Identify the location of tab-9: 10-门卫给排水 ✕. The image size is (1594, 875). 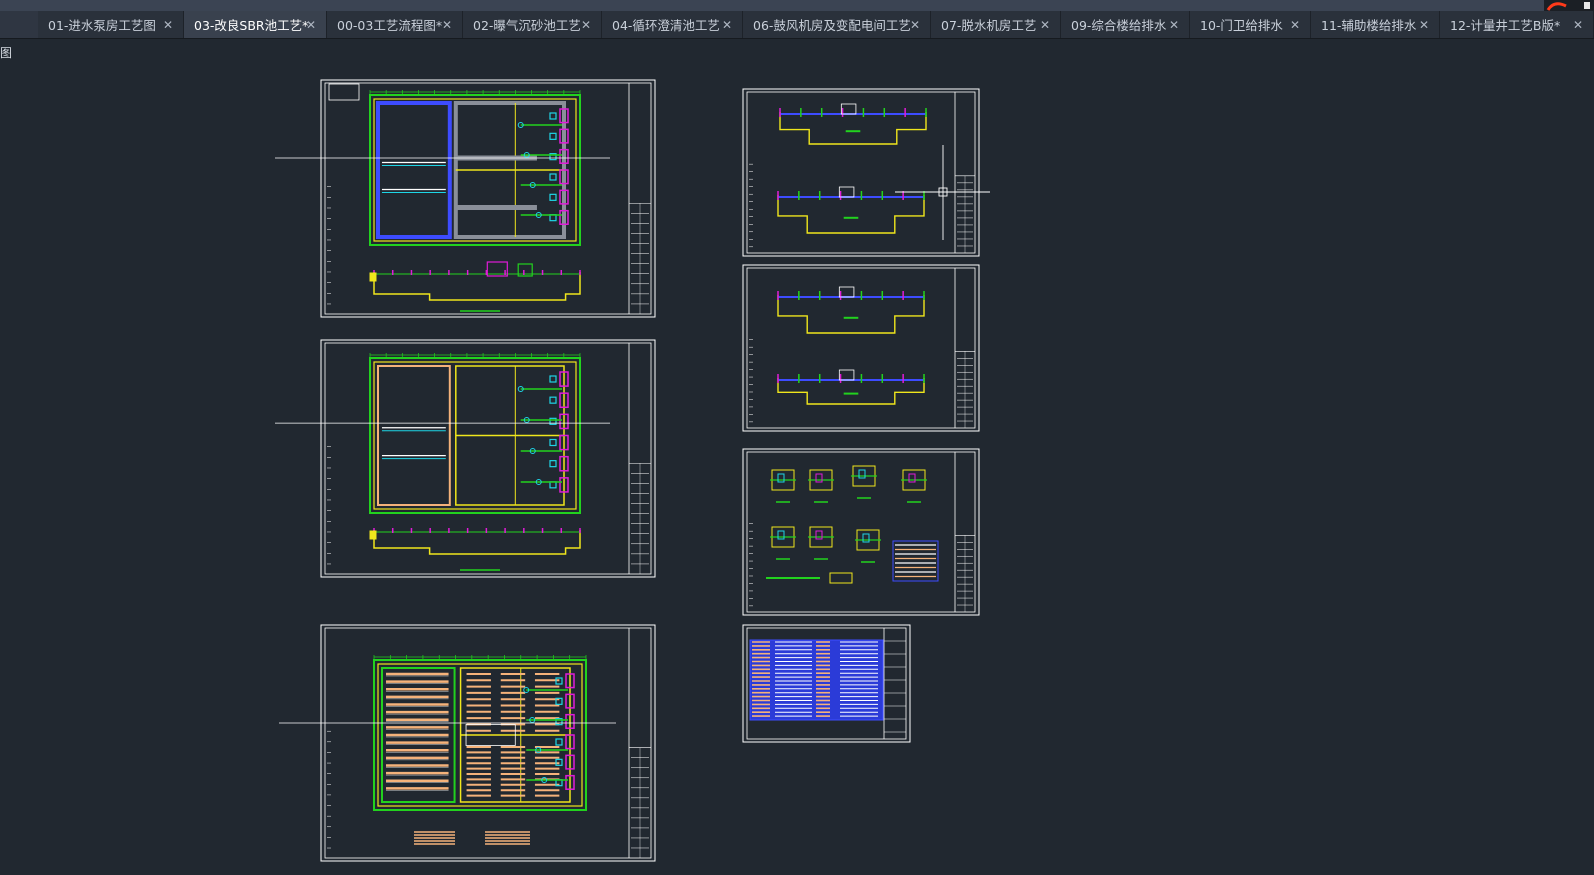
(1250, 24).